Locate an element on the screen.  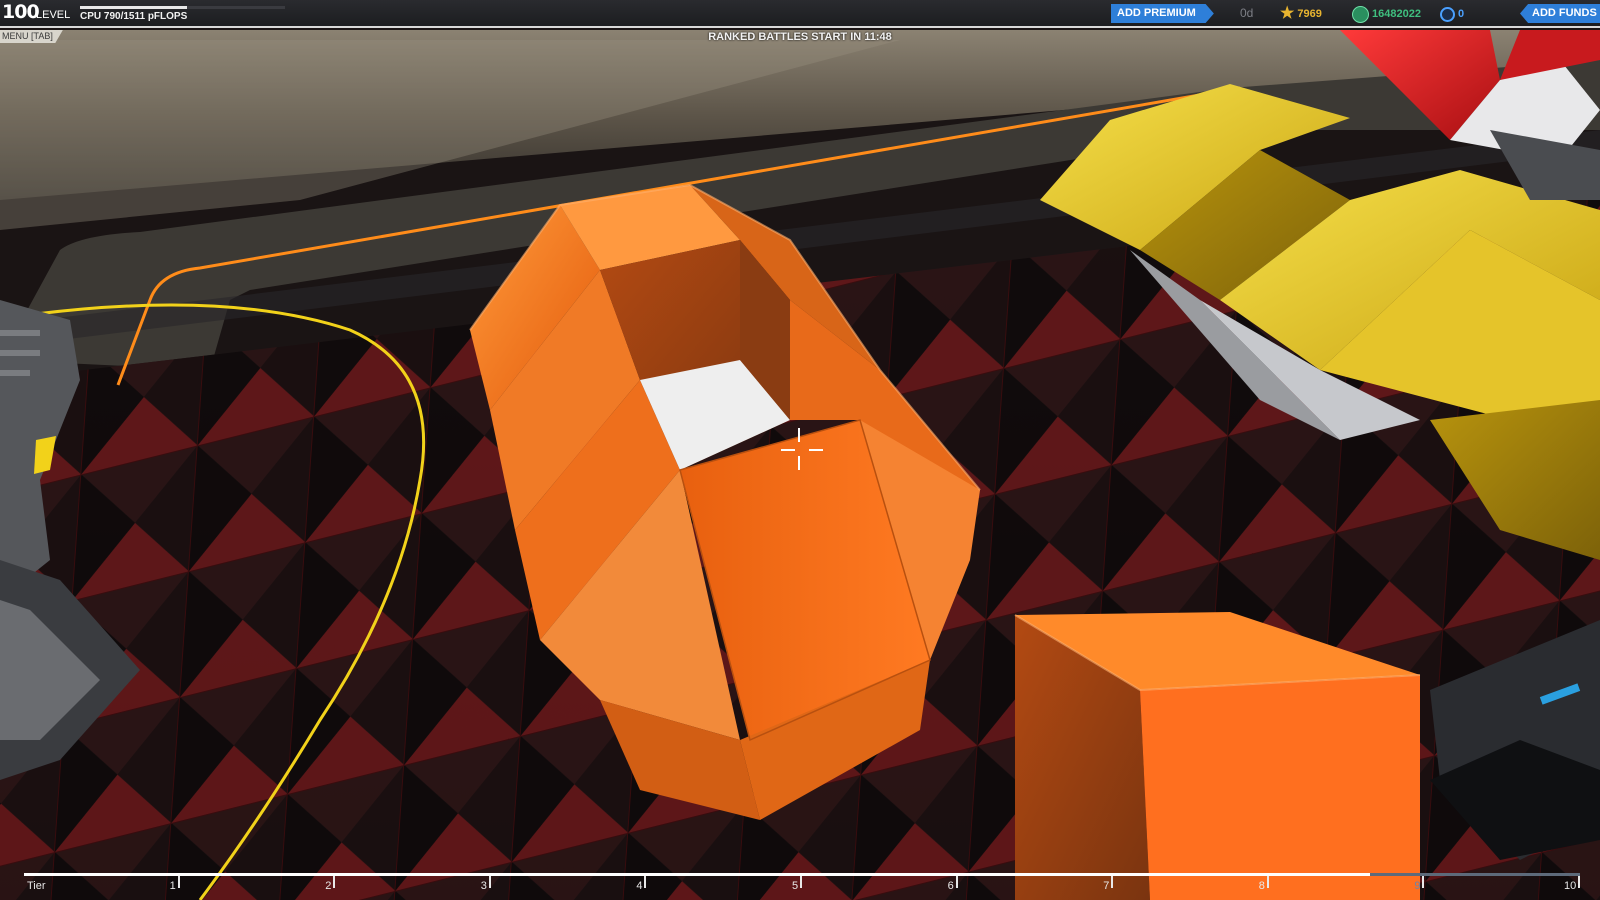
robit-coin-icon is located at coordinates (1360, 14).